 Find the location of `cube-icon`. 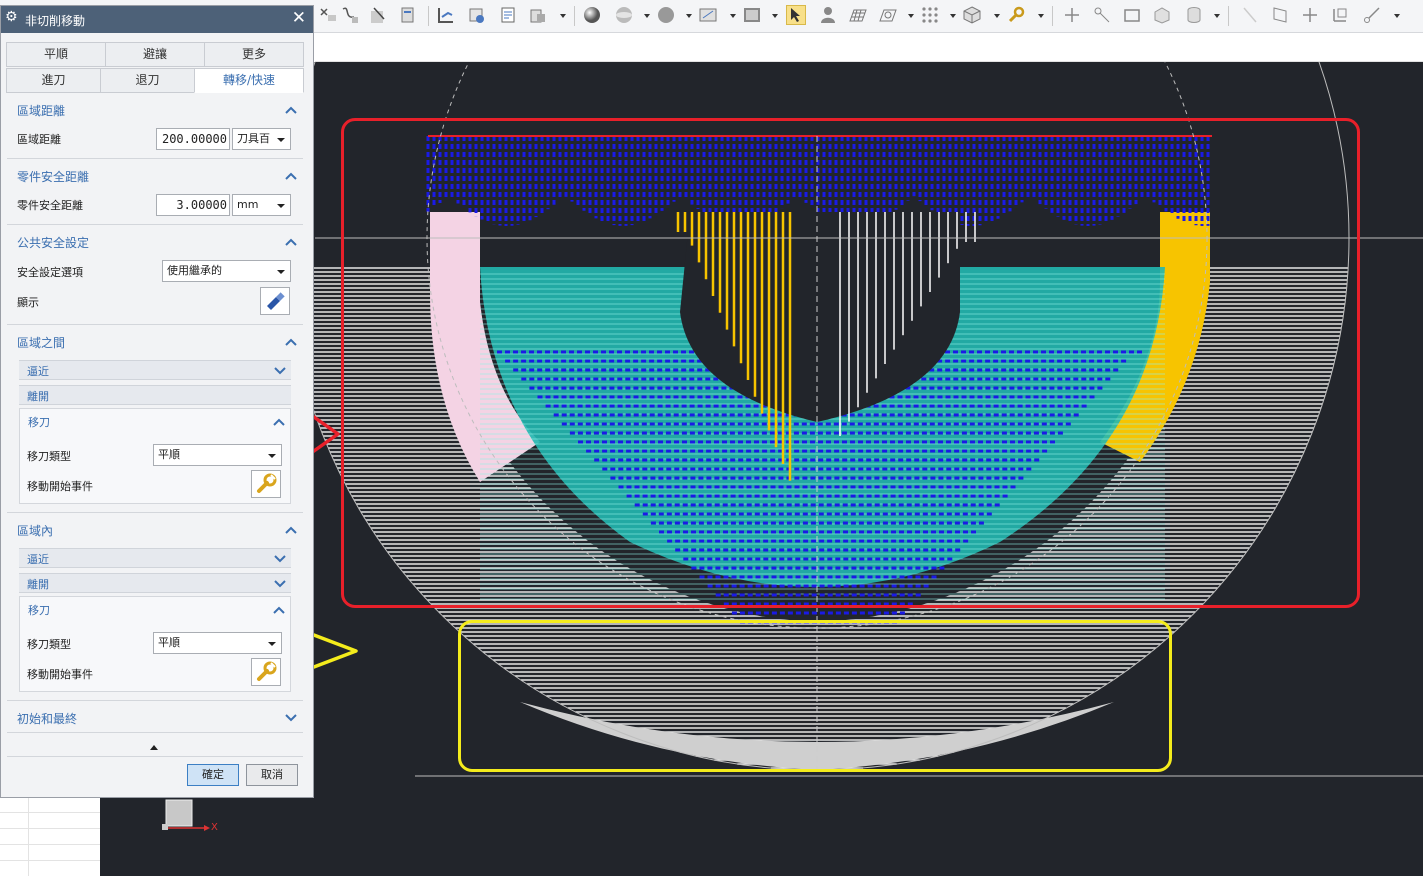

cube-icon is located at coordinates (972, 15).